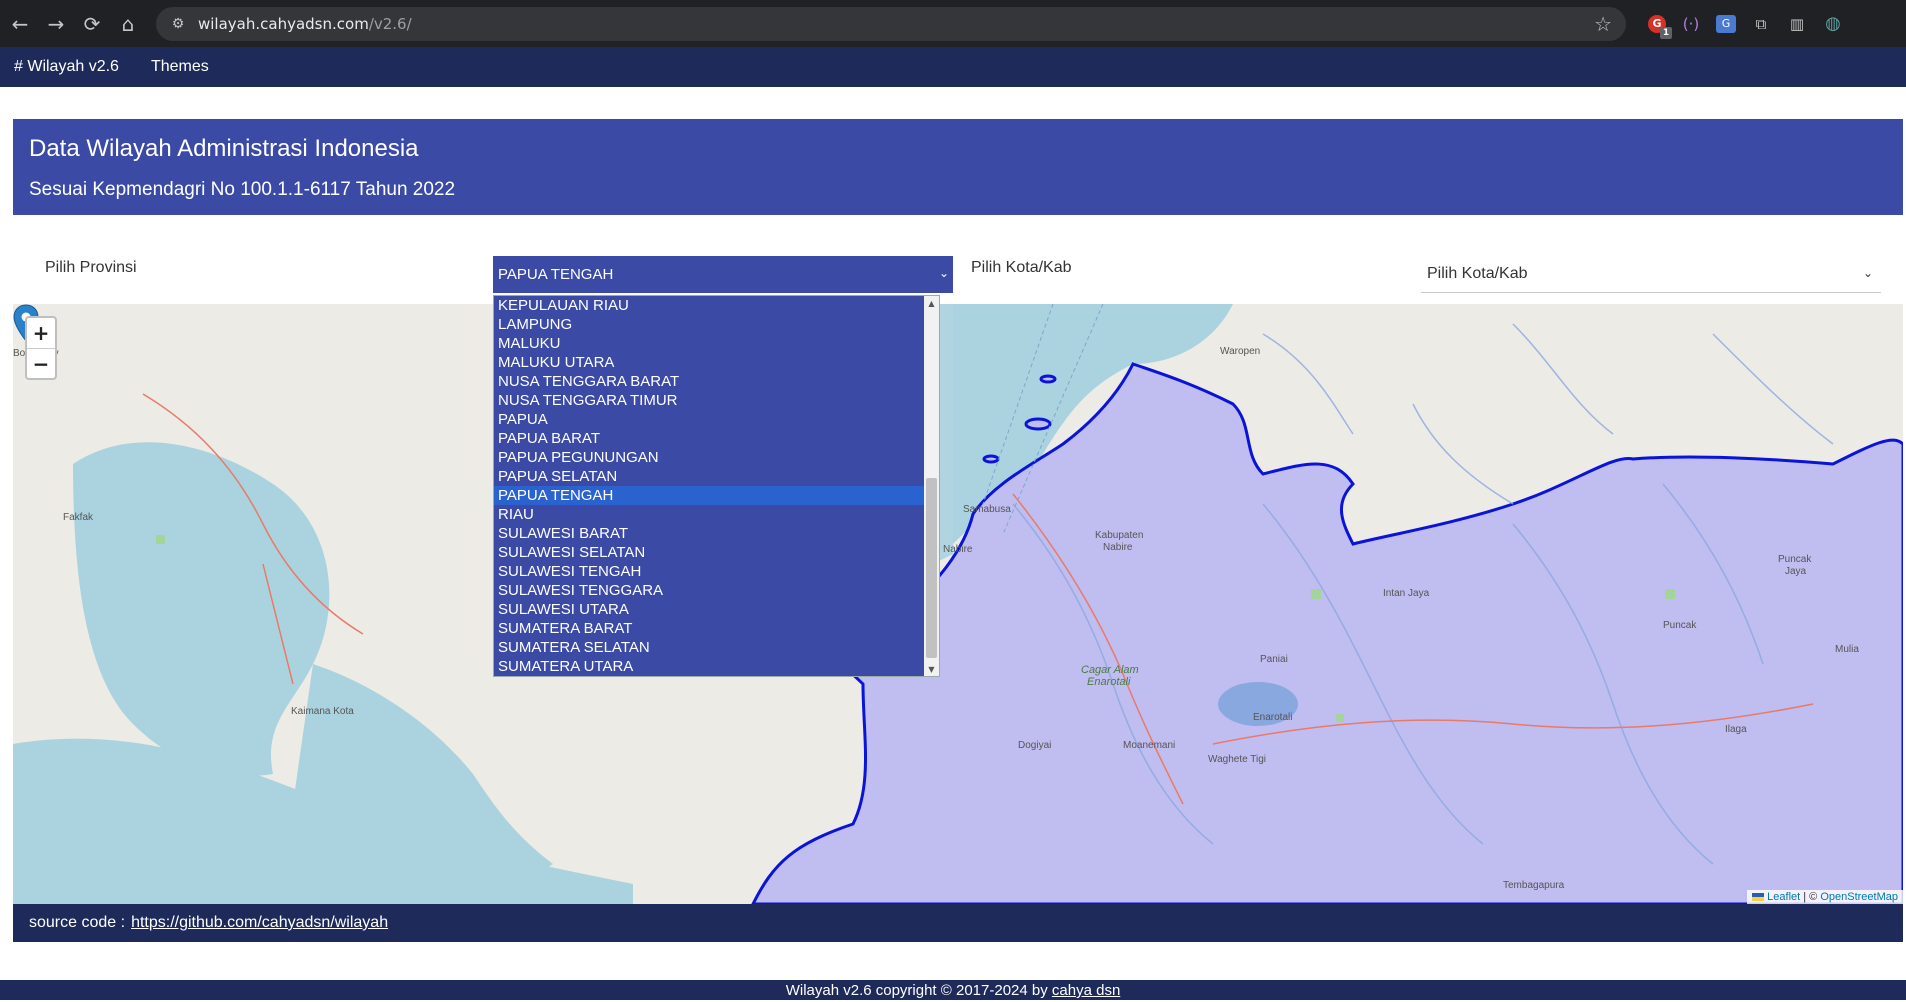 The width and height of the screenshot is (1906, 1002). What do you see at coordinates (1534, 885) in the screenshot?
I see `map-label-tembagapura: Tembagapura` at bounding box center [1534, 885].